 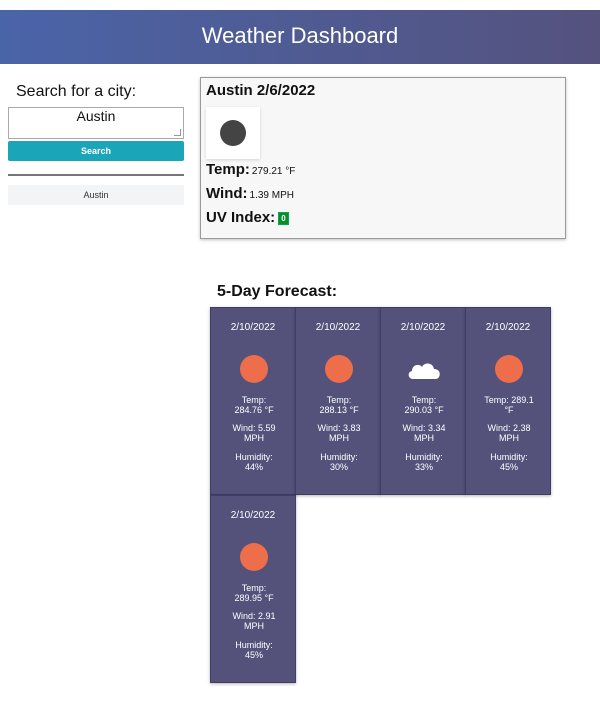 What do you see at coordinates (424, 428) in the screenshot?
I see `forecast-wind-label: Wind: 3.34` at bounding box center [424, 428].